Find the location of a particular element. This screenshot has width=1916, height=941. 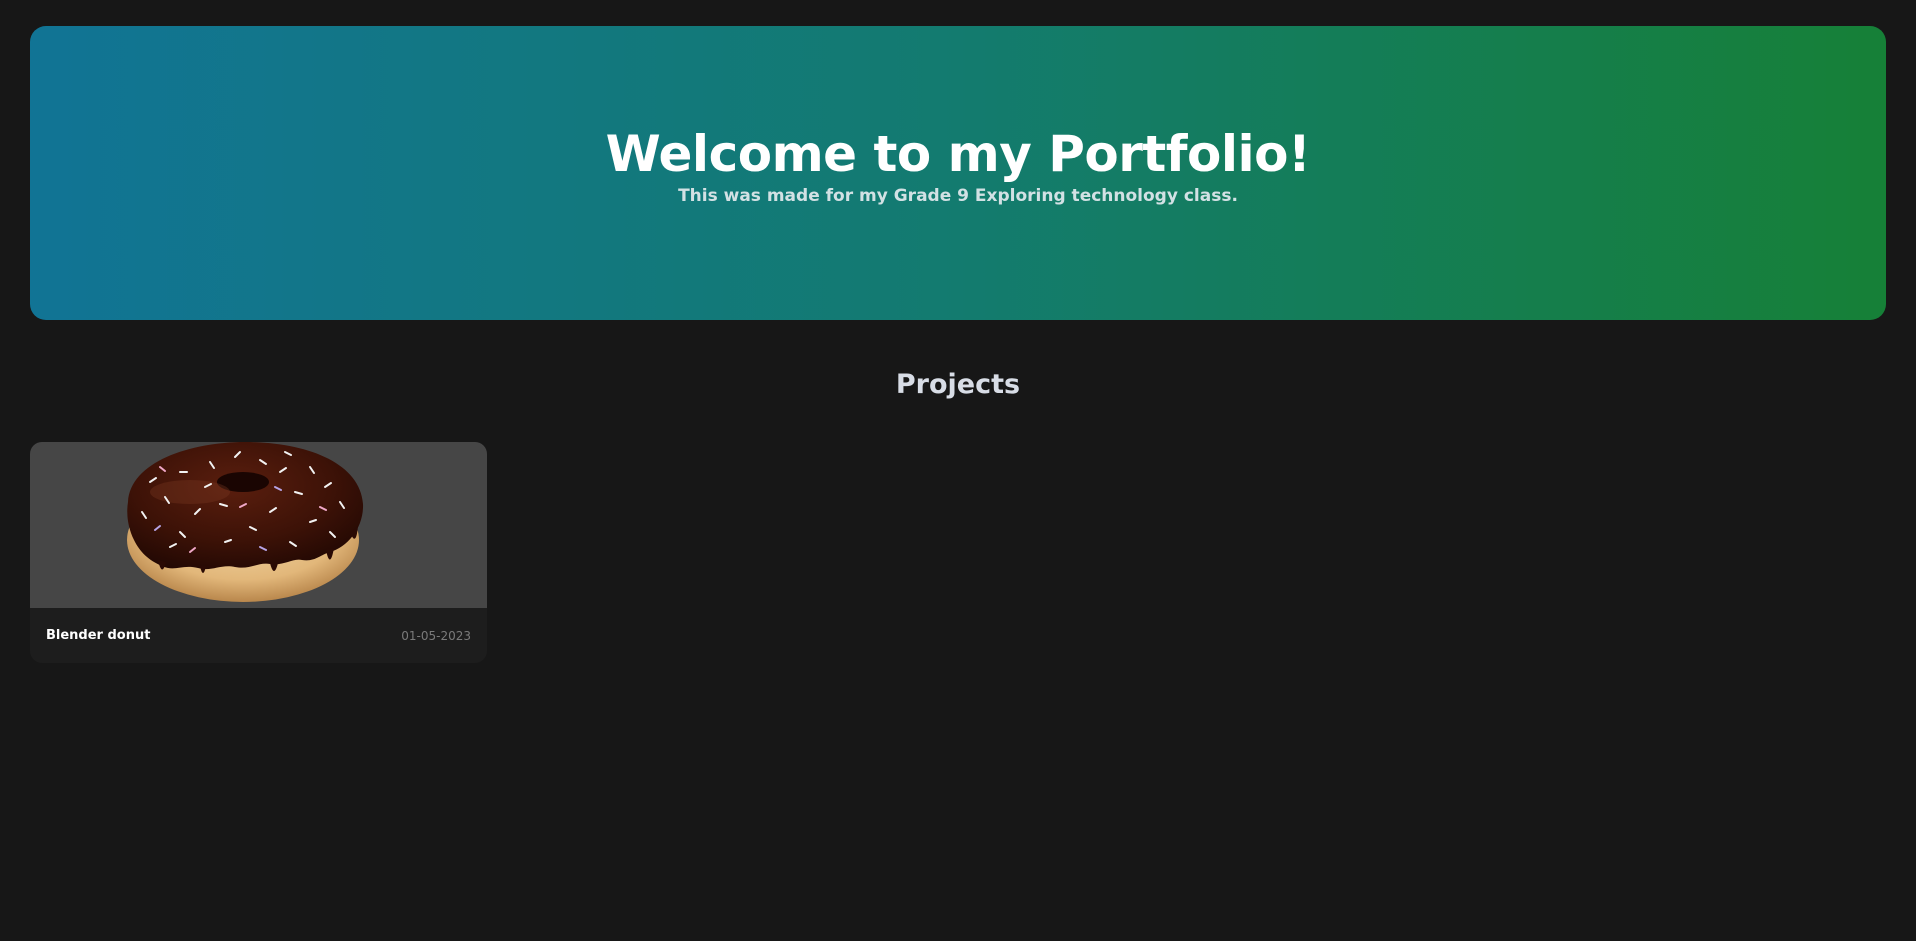

project-title: Blender donut is located at coordinates (98, 635).